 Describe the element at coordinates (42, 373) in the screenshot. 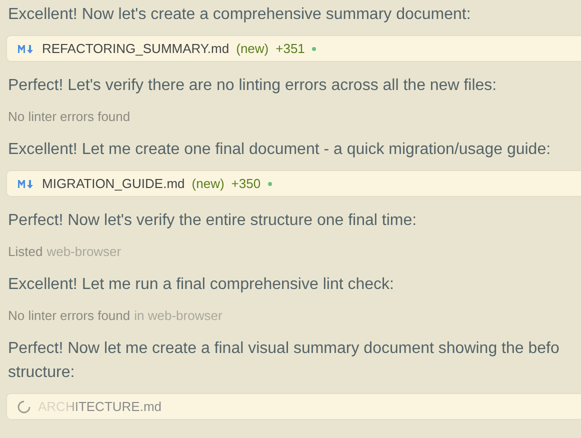

I see `message-text: structure:` at that location.